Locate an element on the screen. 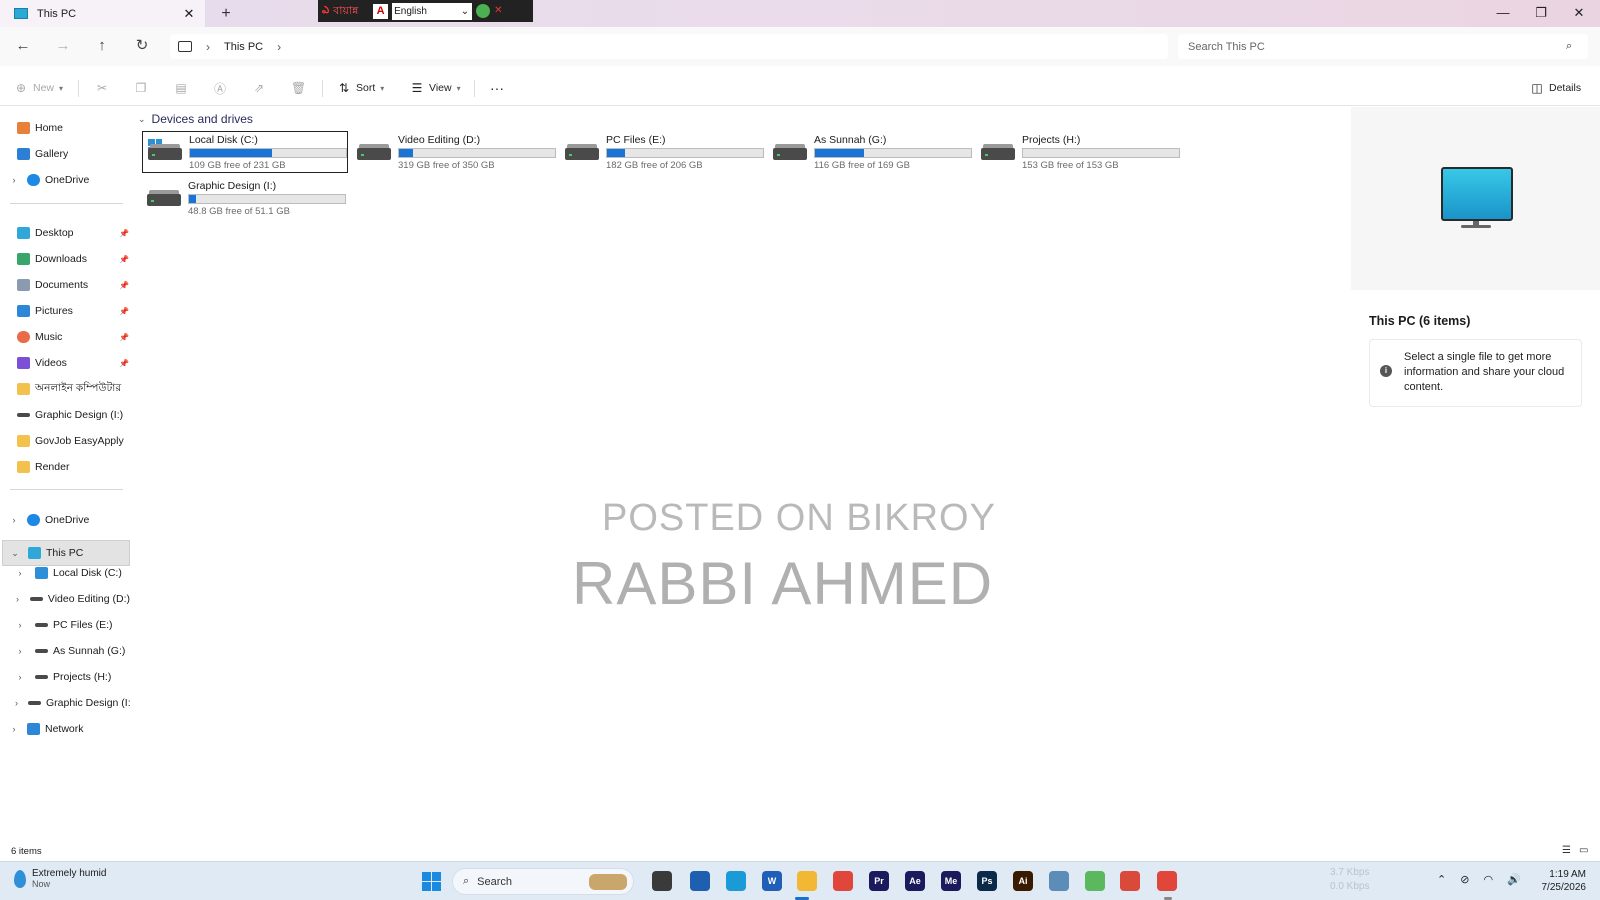  sidebar-item-music: Music 📌 is located at coordinates (83, 337).